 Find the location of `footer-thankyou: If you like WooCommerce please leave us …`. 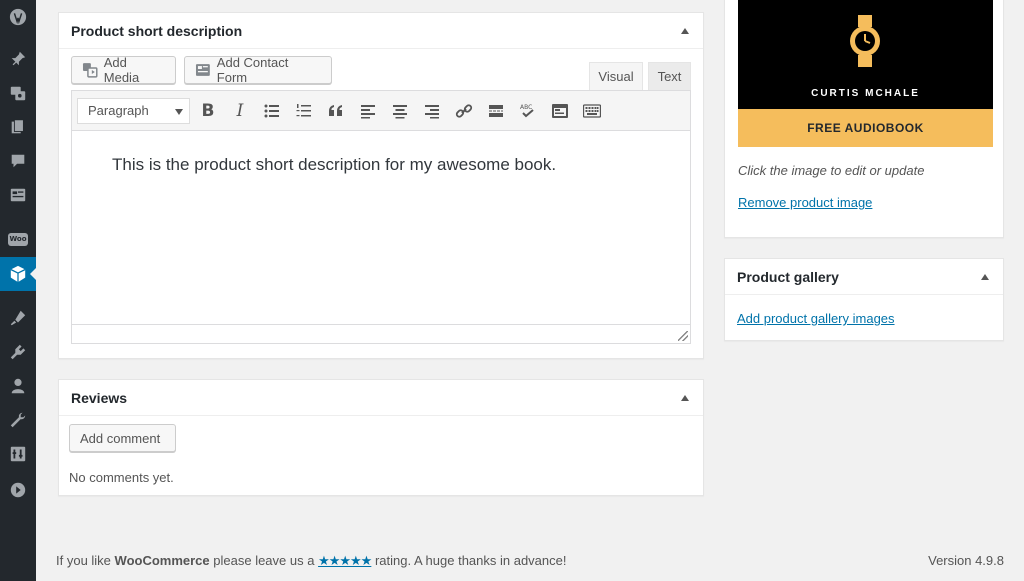

footer-thankyou: If you like WooCommerce please leave us … is located at coordinates (311, 561).